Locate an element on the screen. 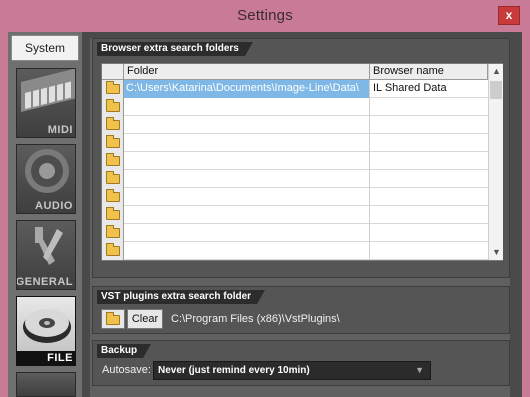  category-next is located at coordinates (46, 384).